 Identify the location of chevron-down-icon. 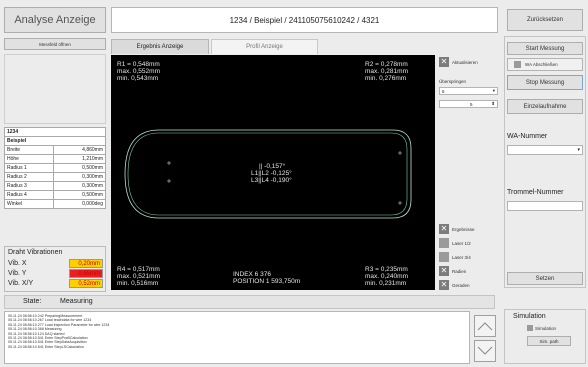
(485, 350).